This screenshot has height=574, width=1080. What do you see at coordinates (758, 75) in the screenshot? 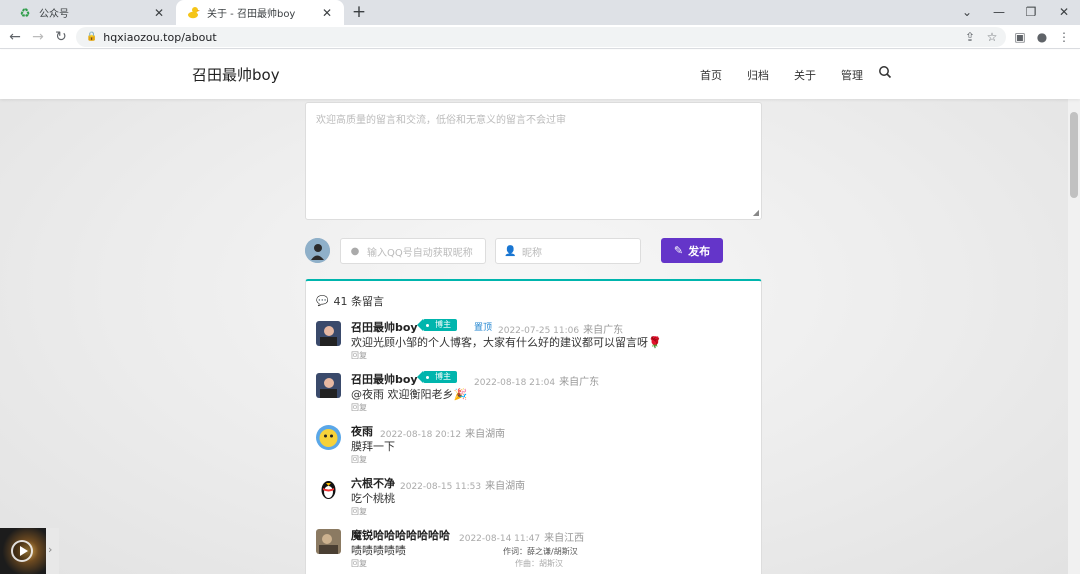
I see `nav-archive: 归档` at bounding box center [758, 75].